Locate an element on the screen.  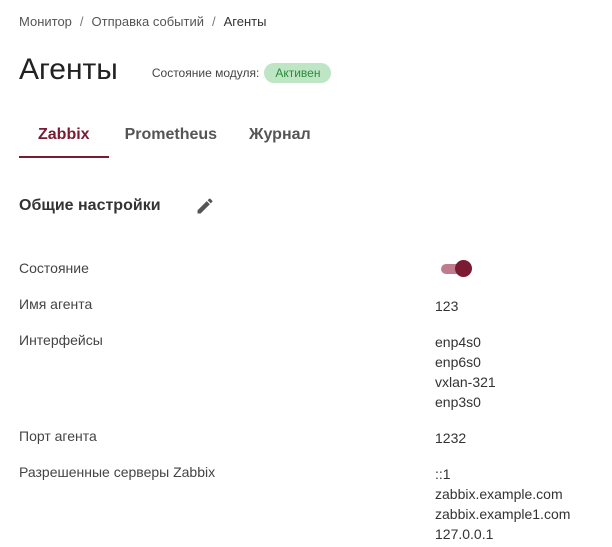
pencil-icon is located at coordinates (205, 206).